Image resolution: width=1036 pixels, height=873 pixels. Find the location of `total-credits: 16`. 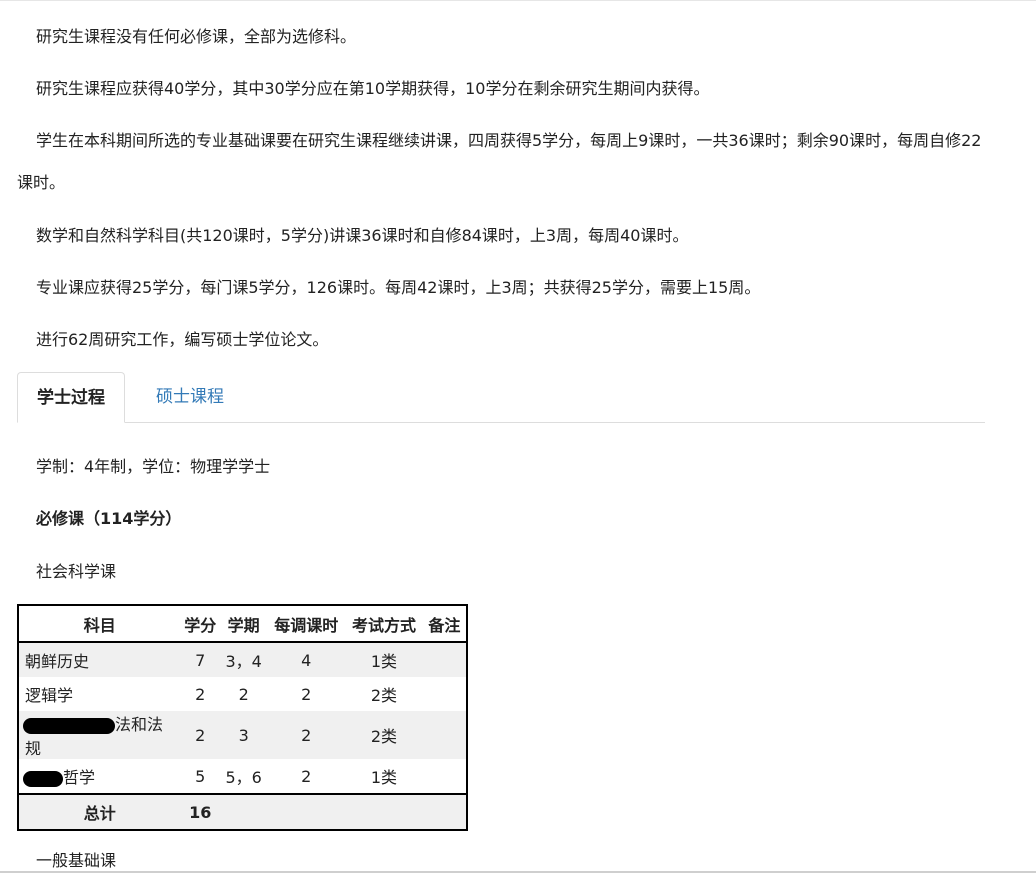

total-credits: 16 is located at coordinates (200, 811).